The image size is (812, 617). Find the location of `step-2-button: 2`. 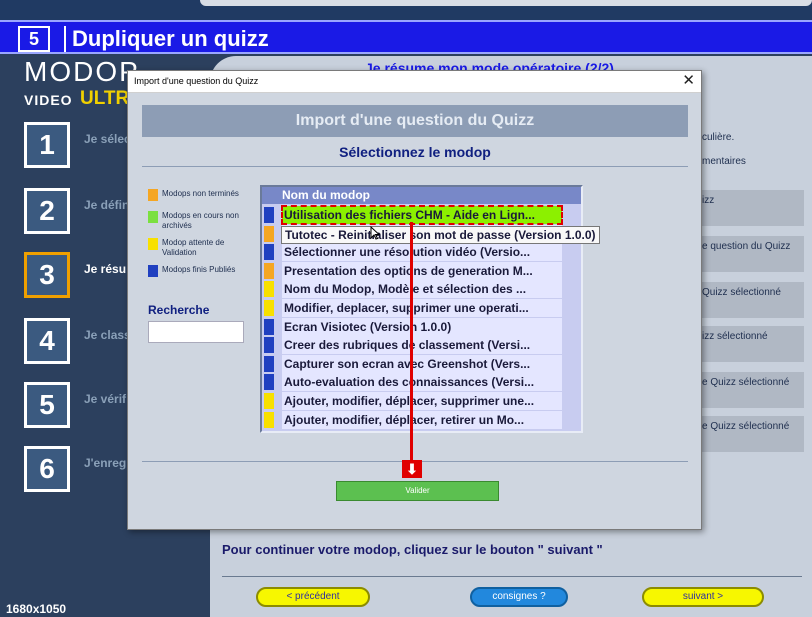

step-2-button: 2 is located at coordinates (47, 211).